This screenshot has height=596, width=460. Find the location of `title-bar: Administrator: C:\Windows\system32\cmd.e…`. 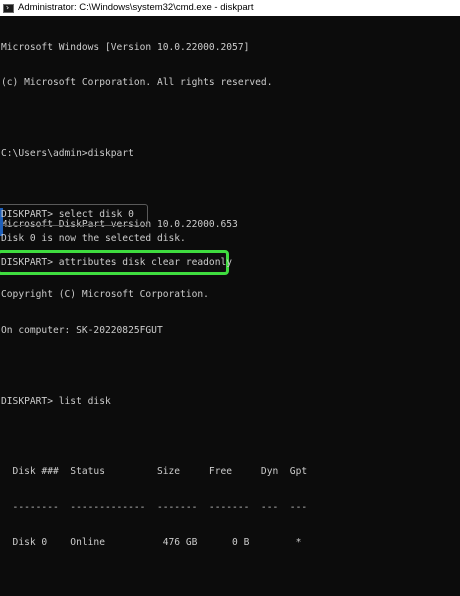

title-bar: Administrator: C:\Windows\system32\cmd.e… is located at coordinates (230, 8).